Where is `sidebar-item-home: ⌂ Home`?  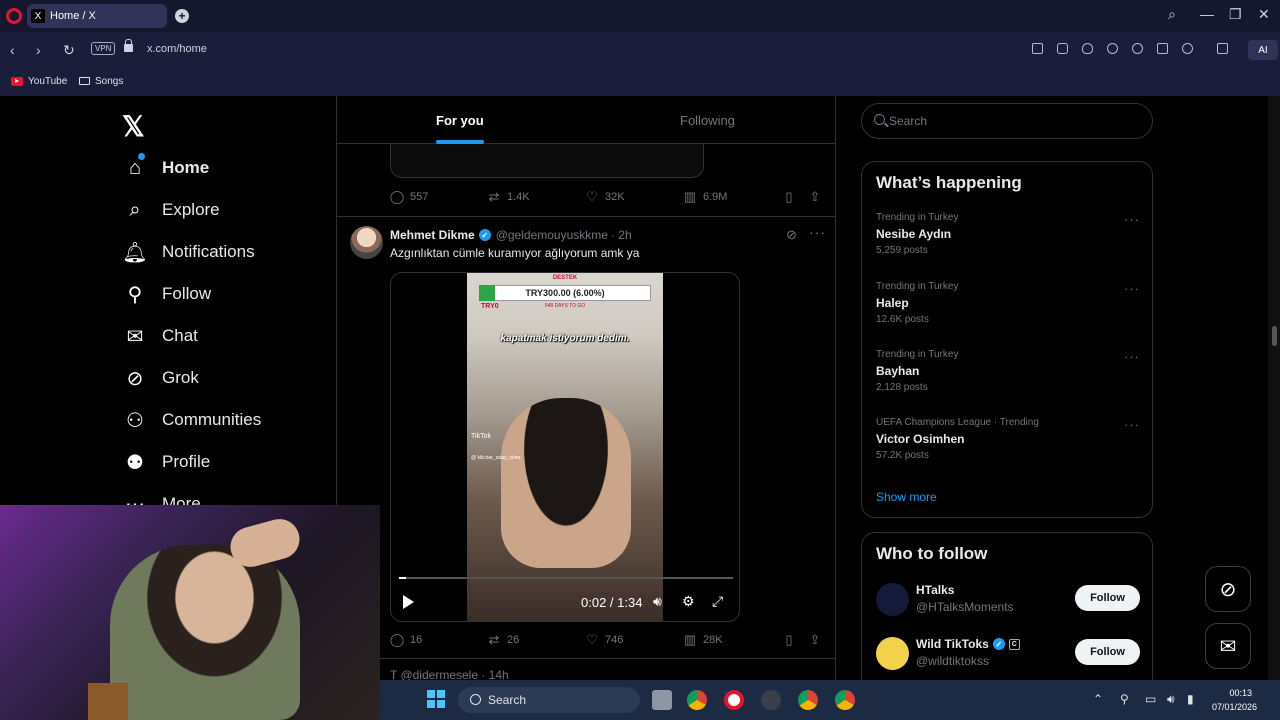
sidebar-item-home: ⌂ Home is located at coordinates (165, 168).